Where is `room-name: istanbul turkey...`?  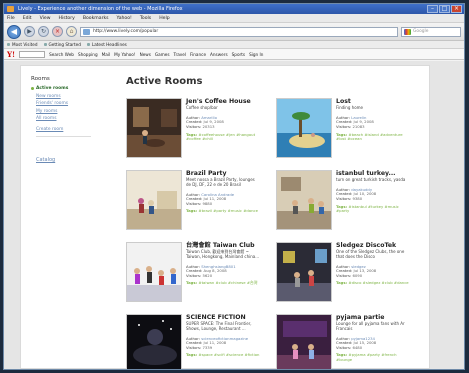
room-name: istanbul turkey... is located at coordinates (373, 173).